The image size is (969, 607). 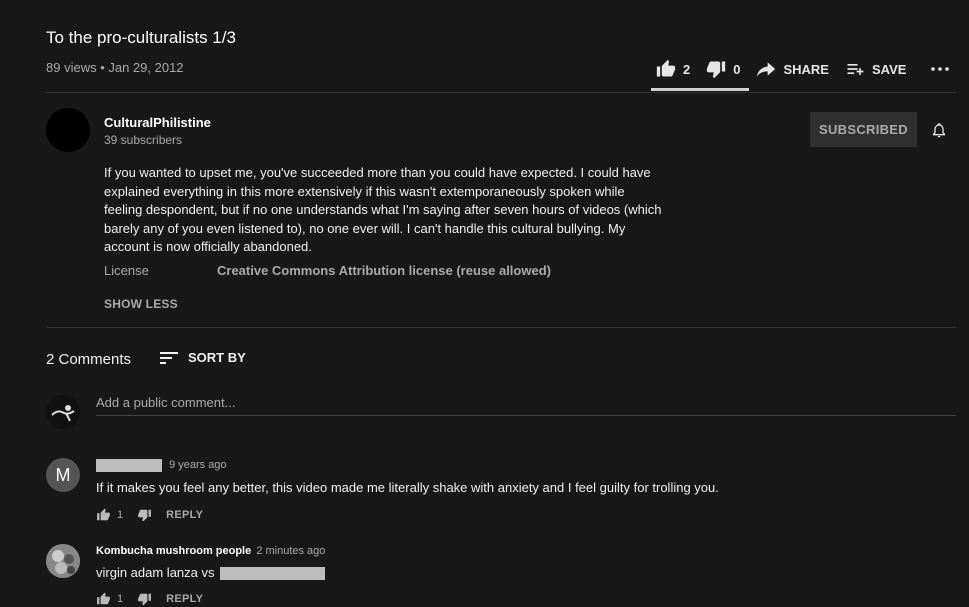 What do you see at coordinates (173, 551) in the screenshot?
I see `comment-author: Kombucha mushroom people` at bounding box center [173, 551].